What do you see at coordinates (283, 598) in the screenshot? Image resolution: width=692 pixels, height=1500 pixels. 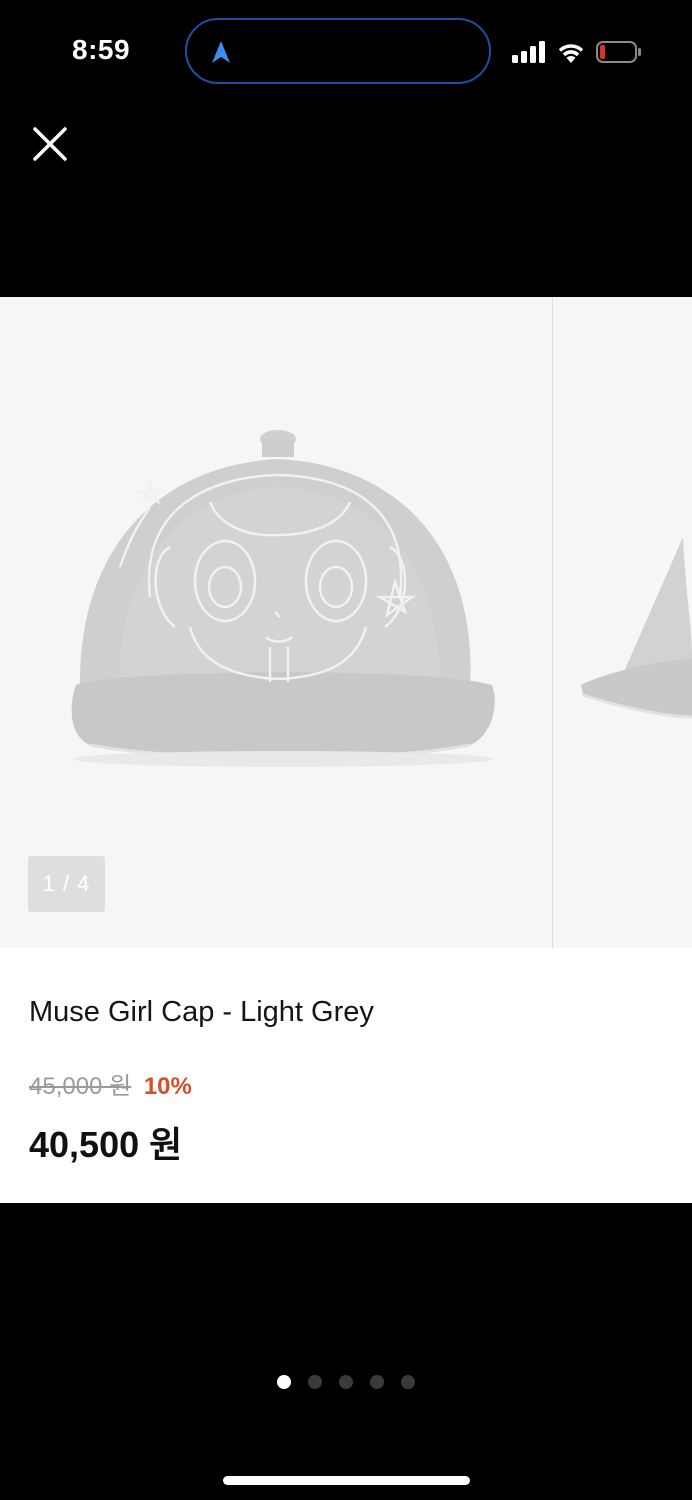 I see `cap-image` at bounding box center [283, 598].